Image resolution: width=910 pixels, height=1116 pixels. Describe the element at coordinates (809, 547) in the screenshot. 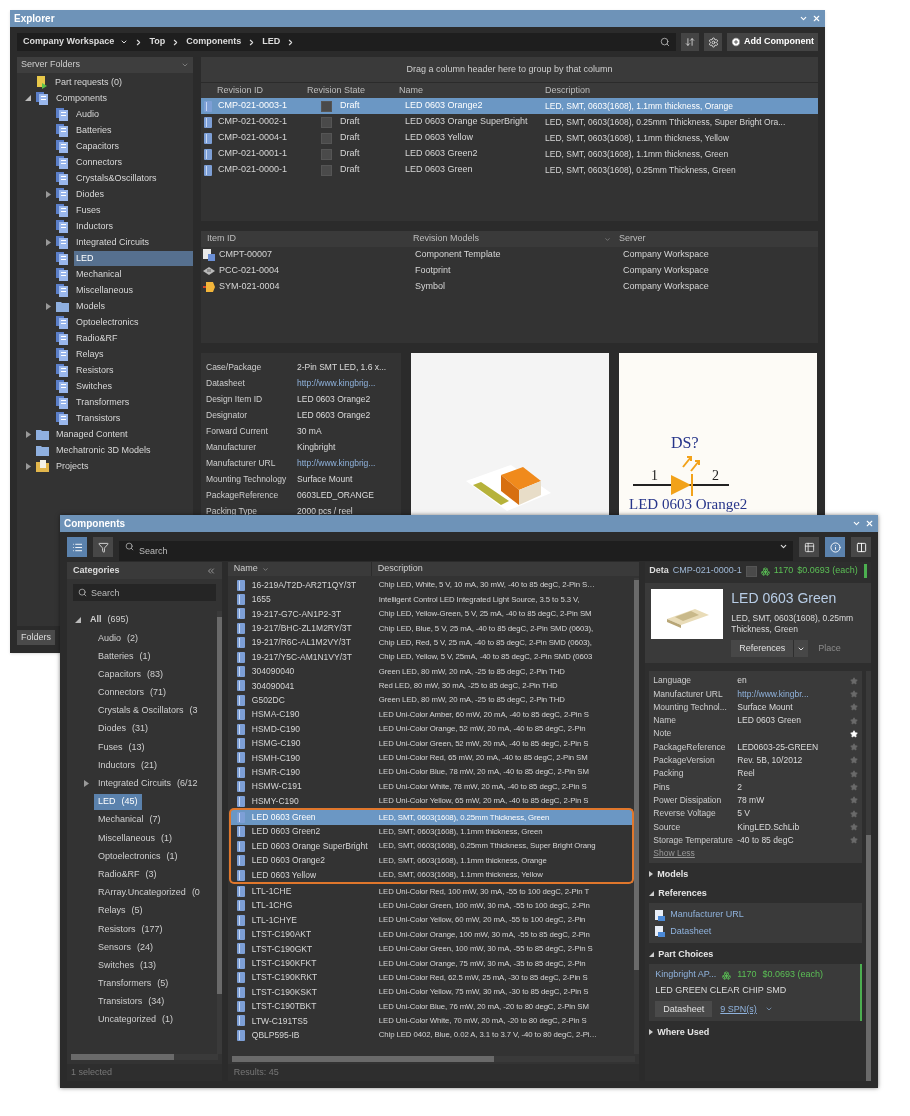

I see `table-view-button` at that location.